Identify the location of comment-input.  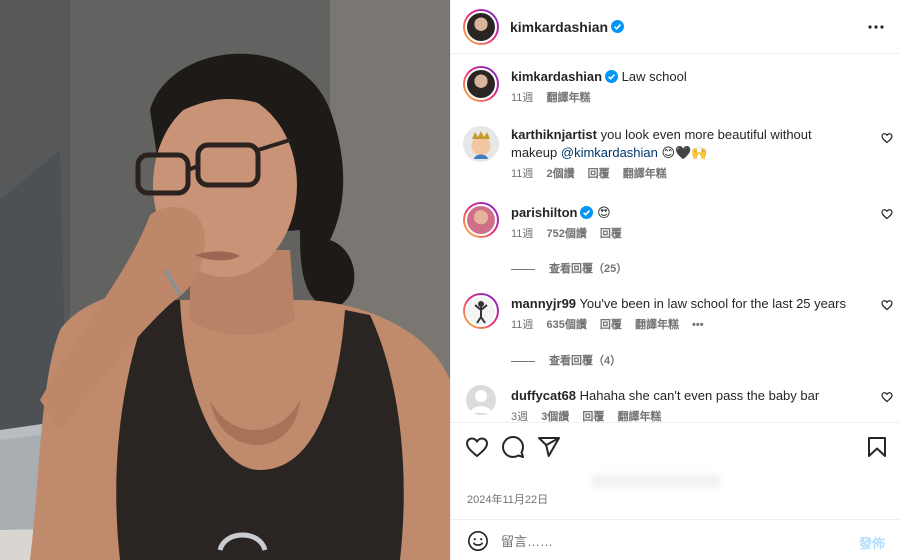
(661, 541).